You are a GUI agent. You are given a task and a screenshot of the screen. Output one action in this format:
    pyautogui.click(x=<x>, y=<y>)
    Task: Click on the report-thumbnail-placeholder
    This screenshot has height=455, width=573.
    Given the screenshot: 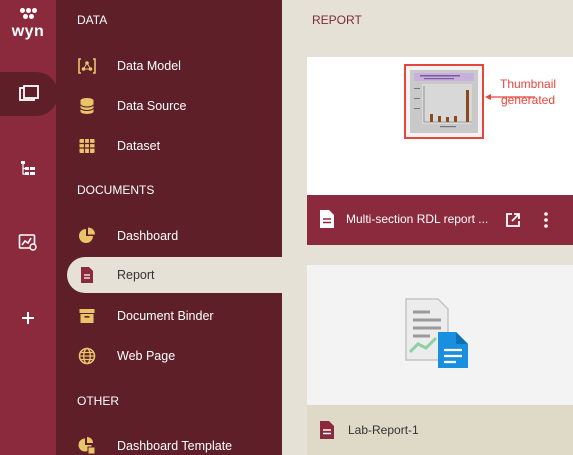 What is the action you would take?
    pyautogui.click(x=440, y=335)
    